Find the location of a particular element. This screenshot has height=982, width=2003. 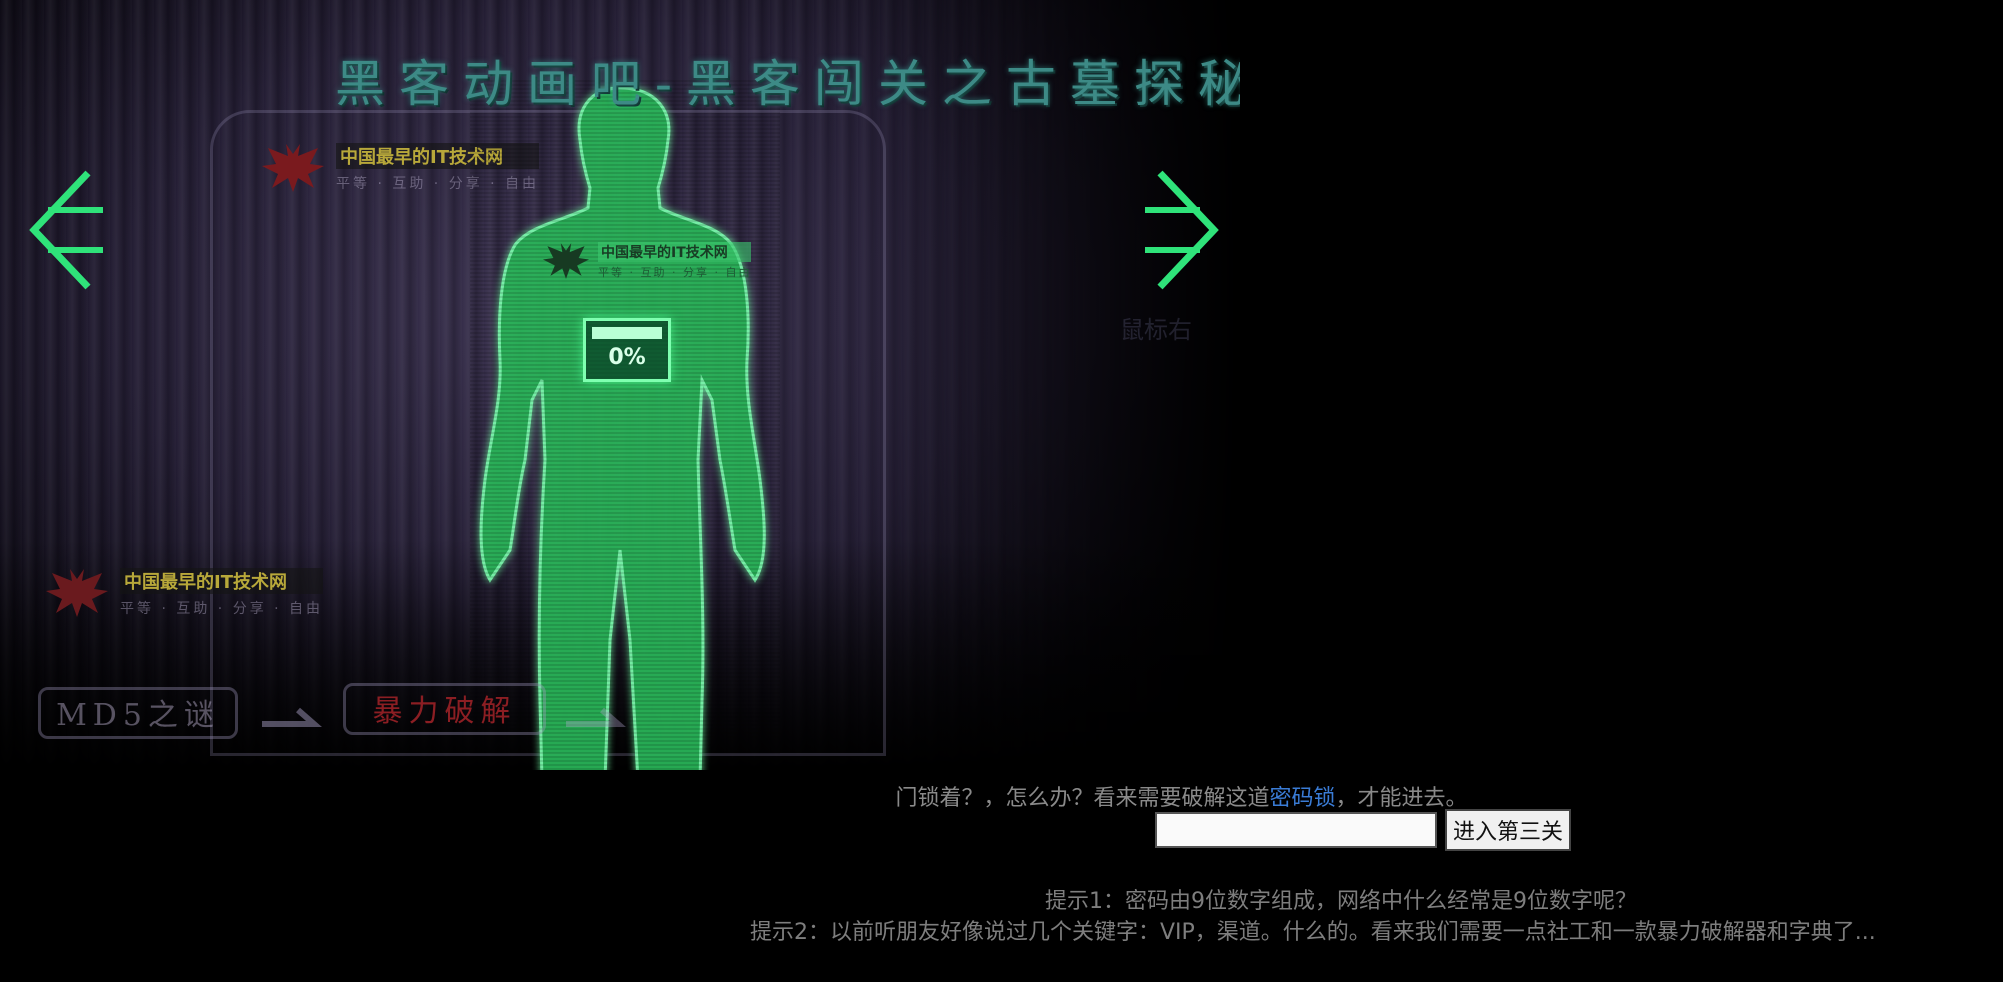

password-lock-link: 密码锁 is located at coordinates (1302, 798).